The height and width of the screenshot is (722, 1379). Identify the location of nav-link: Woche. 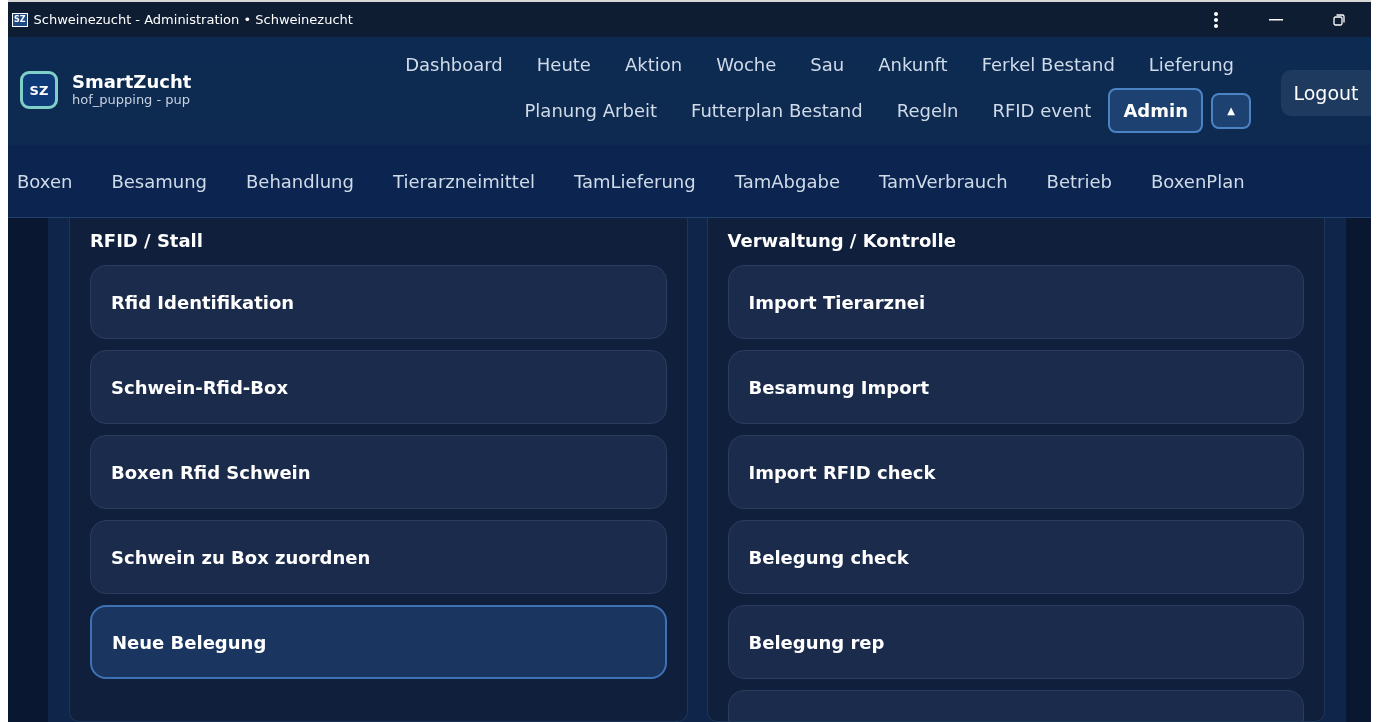
(746, 64).